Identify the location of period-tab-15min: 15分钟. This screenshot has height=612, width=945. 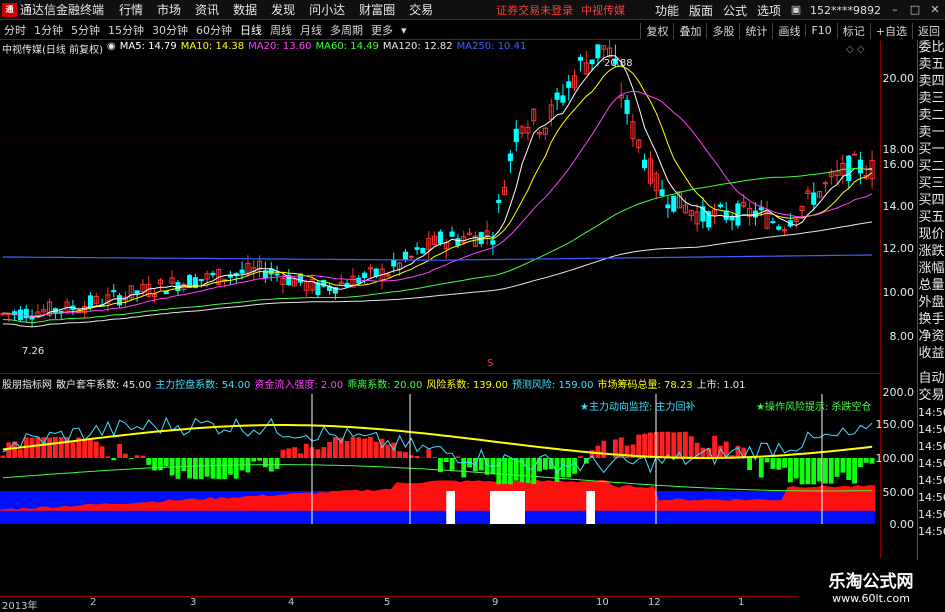
(126, 30).